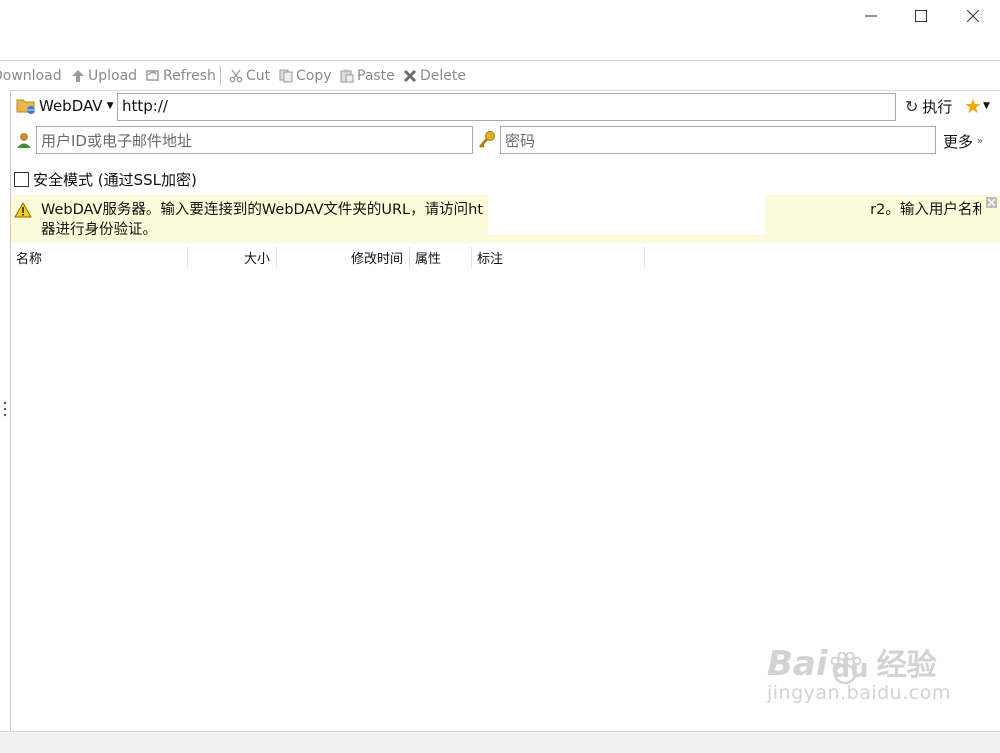 This screenshot has width=1000, height=753. I want to click on column-header-size-label: 大小, so click(257, 259).